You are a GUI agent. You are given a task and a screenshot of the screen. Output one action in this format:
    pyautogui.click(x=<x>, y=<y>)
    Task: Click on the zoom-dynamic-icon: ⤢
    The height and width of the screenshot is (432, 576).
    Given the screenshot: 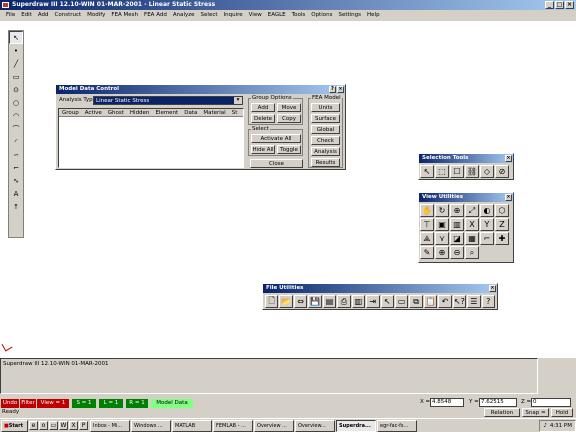 What is the action you would take?
    pyautogui.click(x=472, y=210)
    